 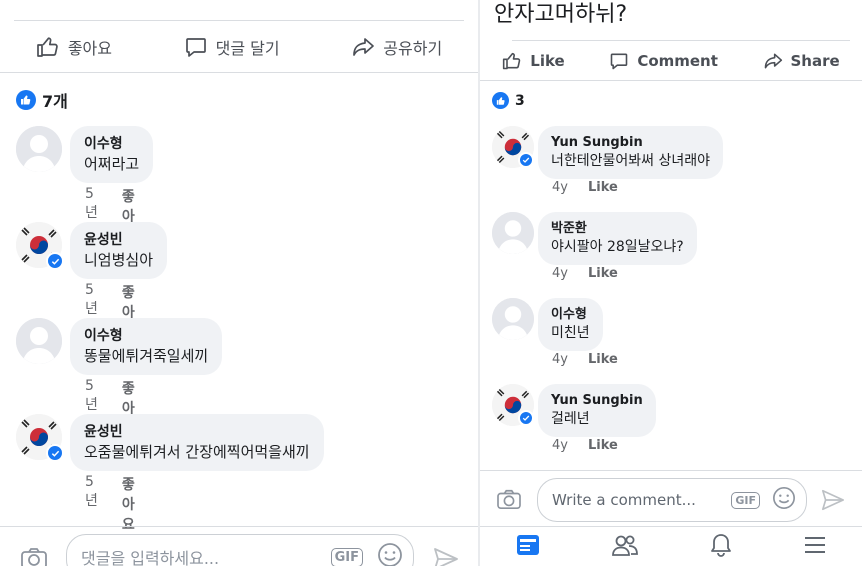 I want to click on comment-button: Comment, so click(x=663, y=61).